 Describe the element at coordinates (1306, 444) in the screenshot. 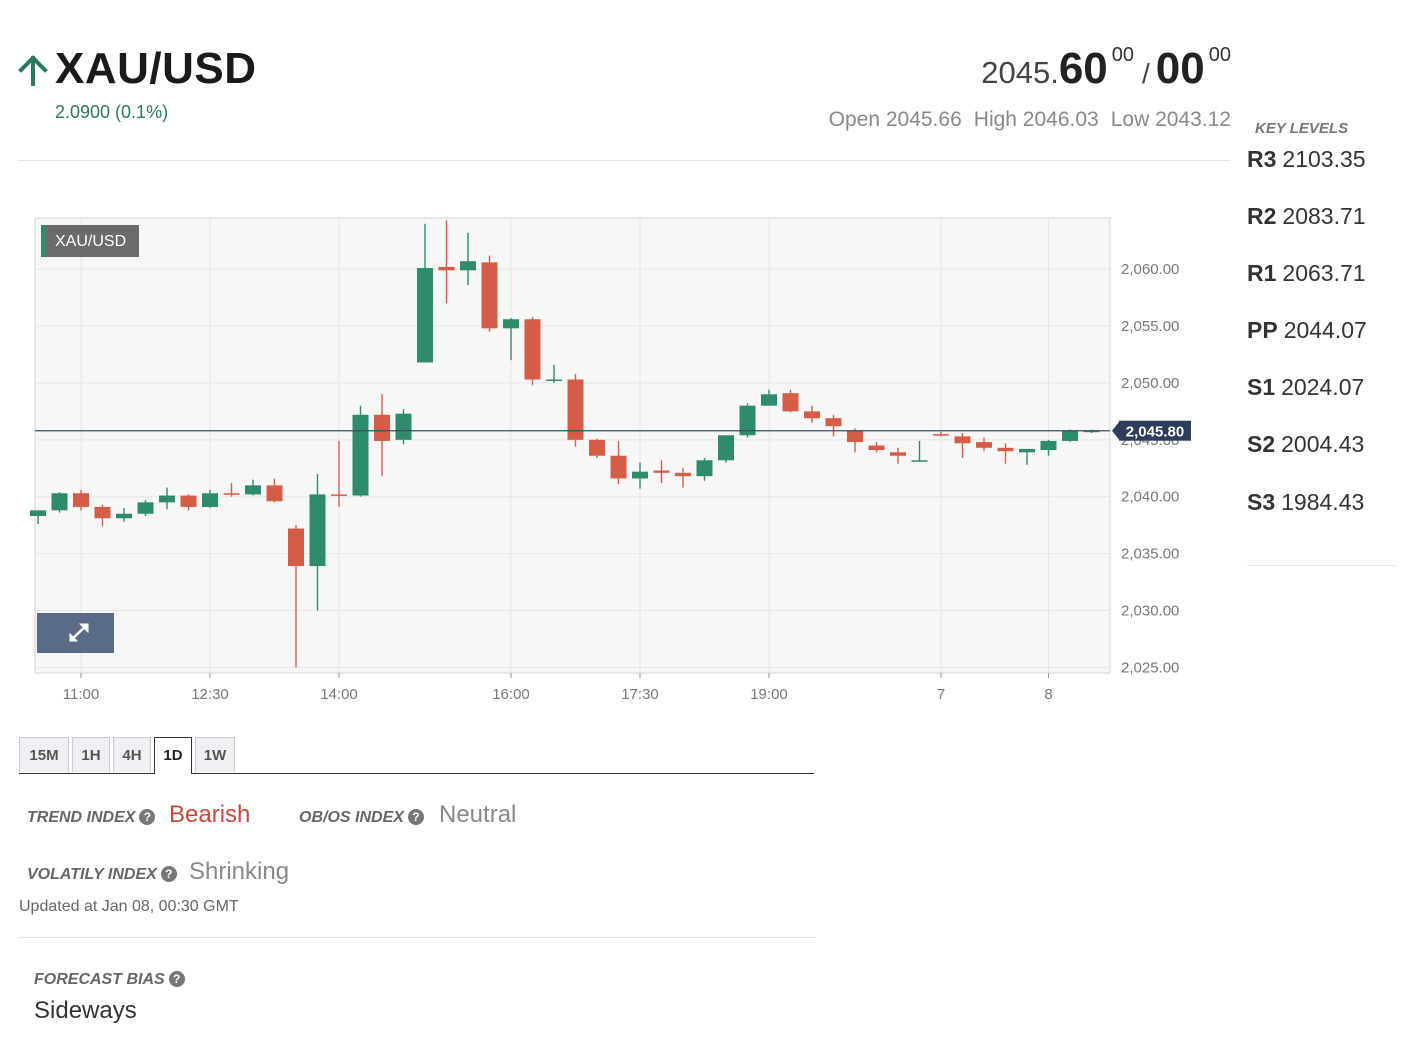

I see `key-level-s2: S2 2004.43` at that location.